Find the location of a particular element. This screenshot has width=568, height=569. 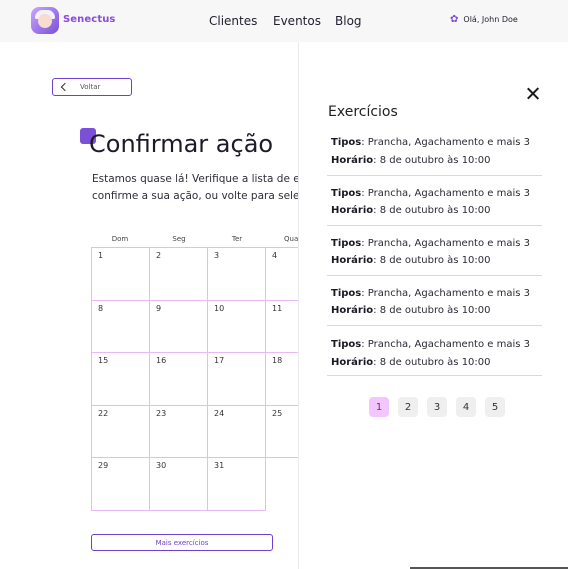

calendar-day: 31 is located at coordinates (237, 484).